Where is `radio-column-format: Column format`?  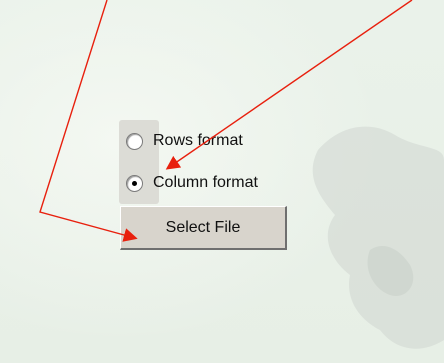 radio-column-format: Column format is located at coordinates (192, 183).